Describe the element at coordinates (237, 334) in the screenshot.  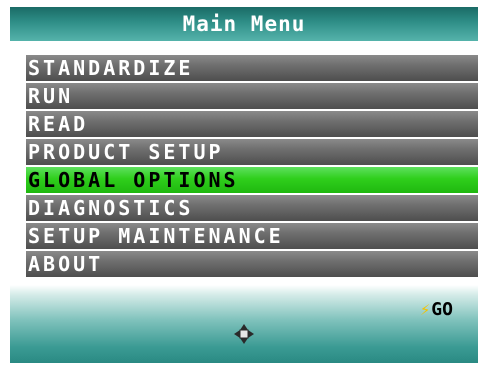
I see `dpad-left-arrow` at that location.